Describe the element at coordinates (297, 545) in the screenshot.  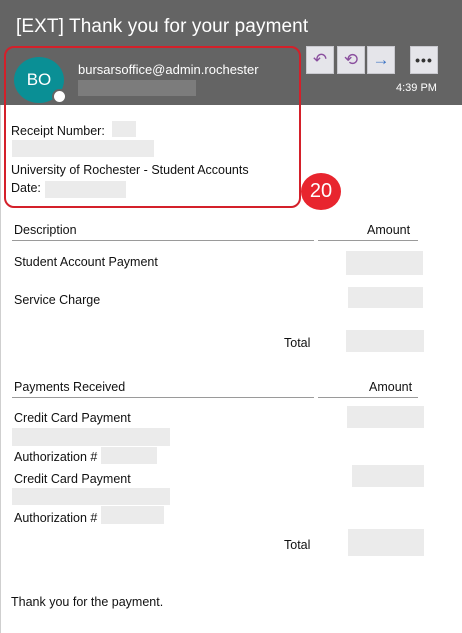
I see `payments-total-label: Total` at that location.